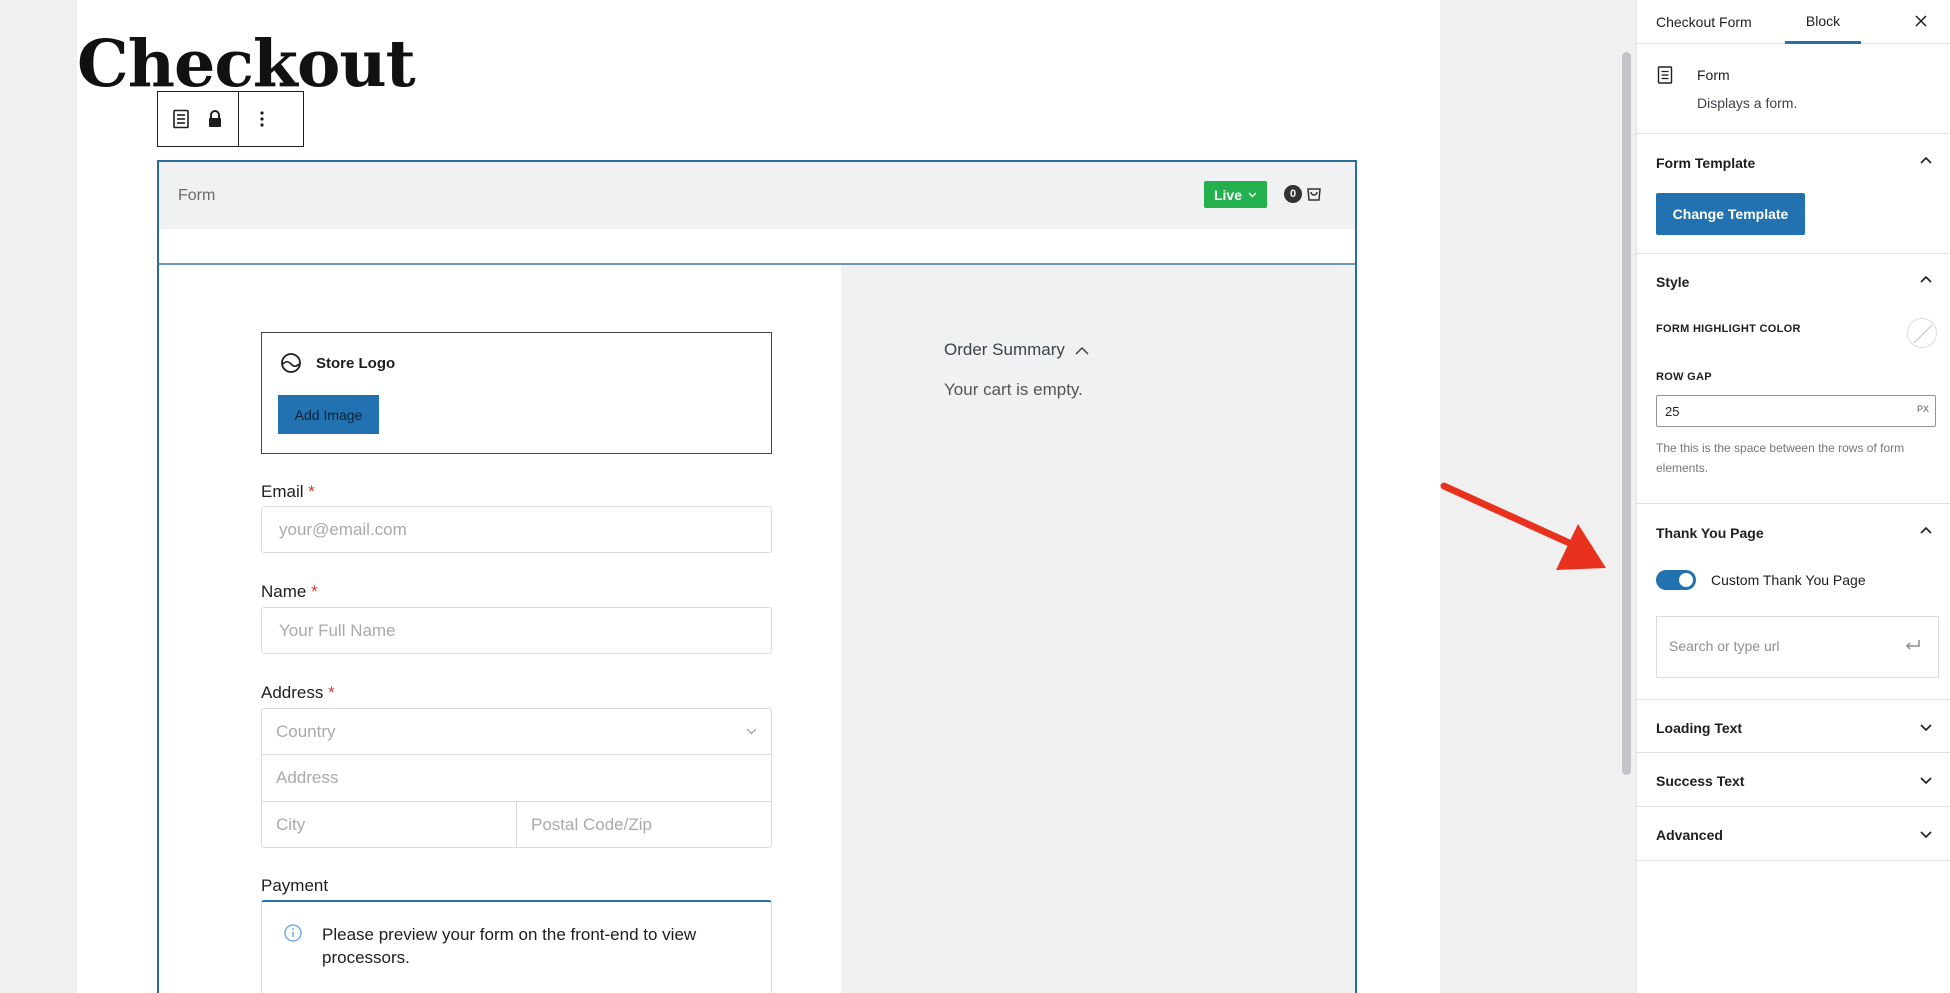 This screenshot has width=1950, height=993. I want to click on postal-code-field: Postal Code/Zip, so click(644, 824).